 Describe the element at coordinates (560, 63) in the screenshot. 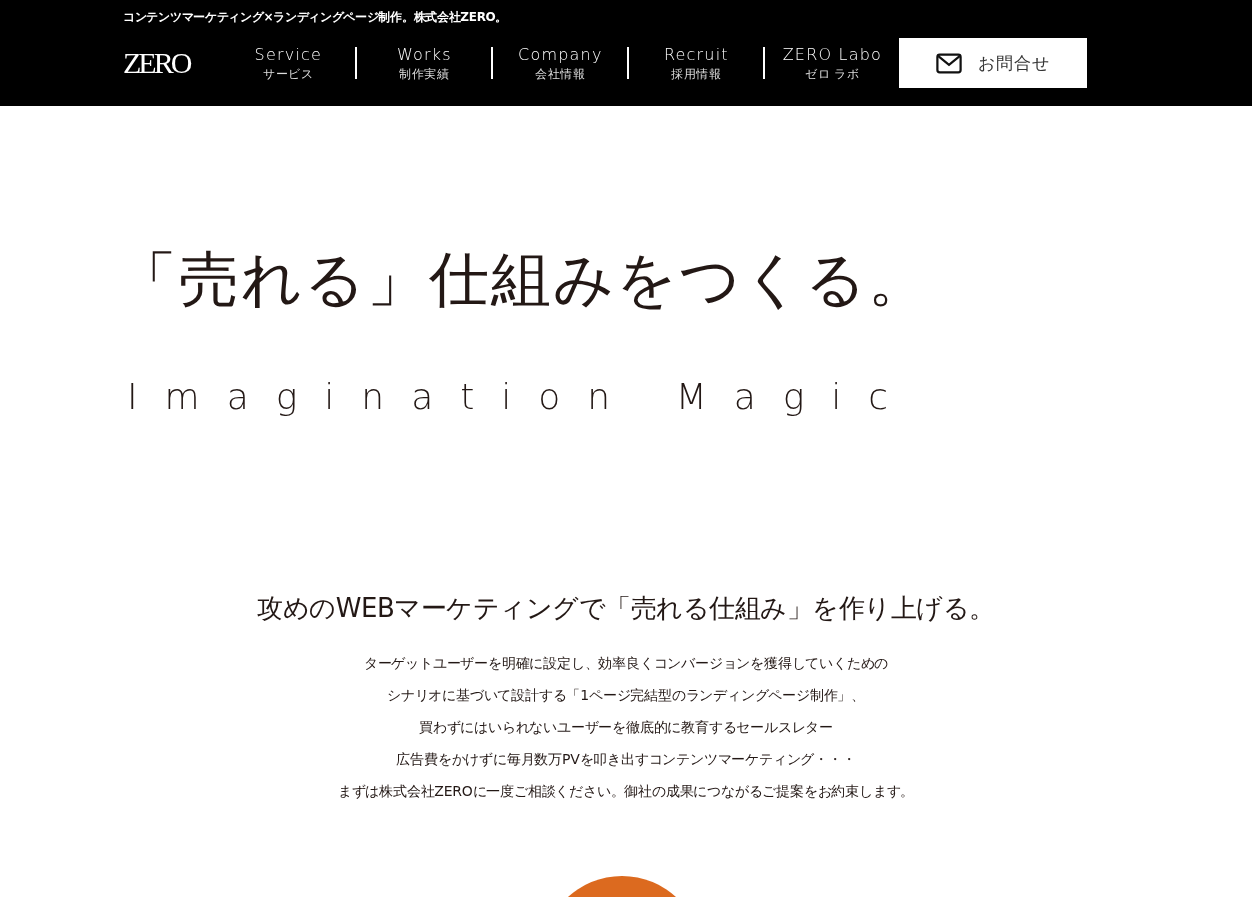

I see `nav-link: Company 会社情報` at that location.